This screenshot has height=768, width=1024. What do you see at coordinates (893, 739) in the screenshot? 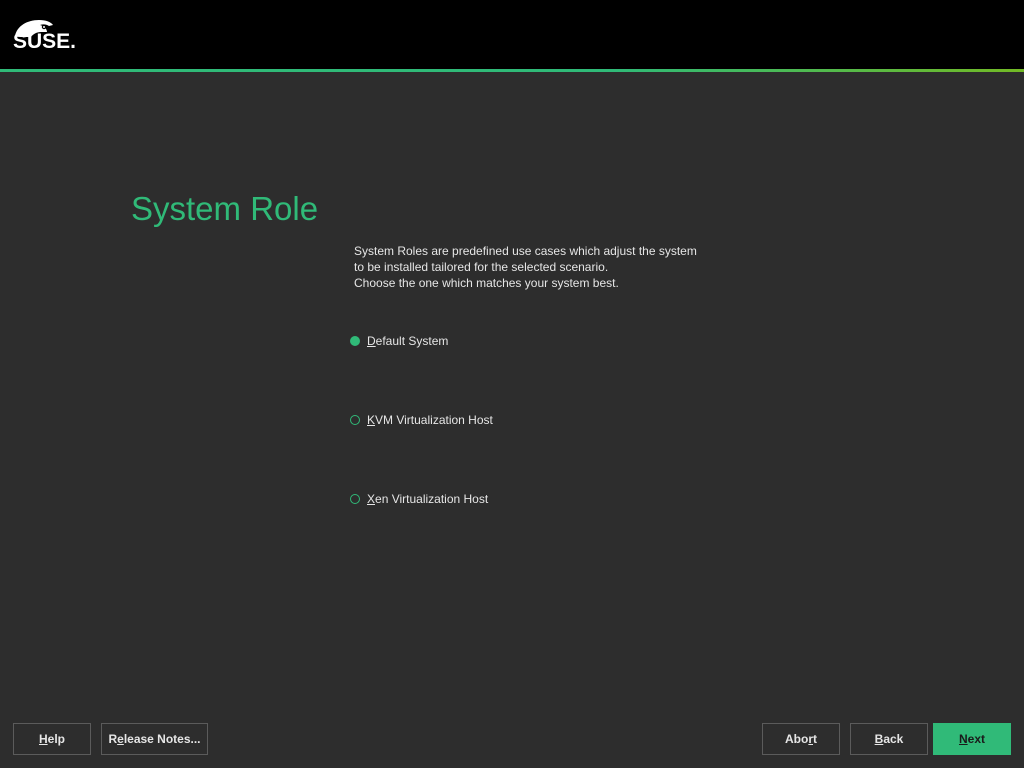
I see `button-label-post: ack` at bounding box center [893, 739].